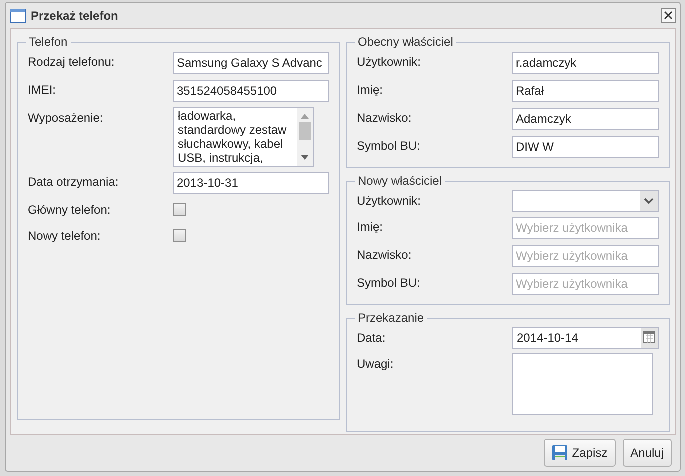 The width and height of the screenshot is (685, 476). What do you see at coordinates (232, 137) in the screenshot?
I see `text-area-value: ładowarka, standardowy zestaw słuchawkowy, kabel USB, instrukcja,` at bounding box center [232, 137].